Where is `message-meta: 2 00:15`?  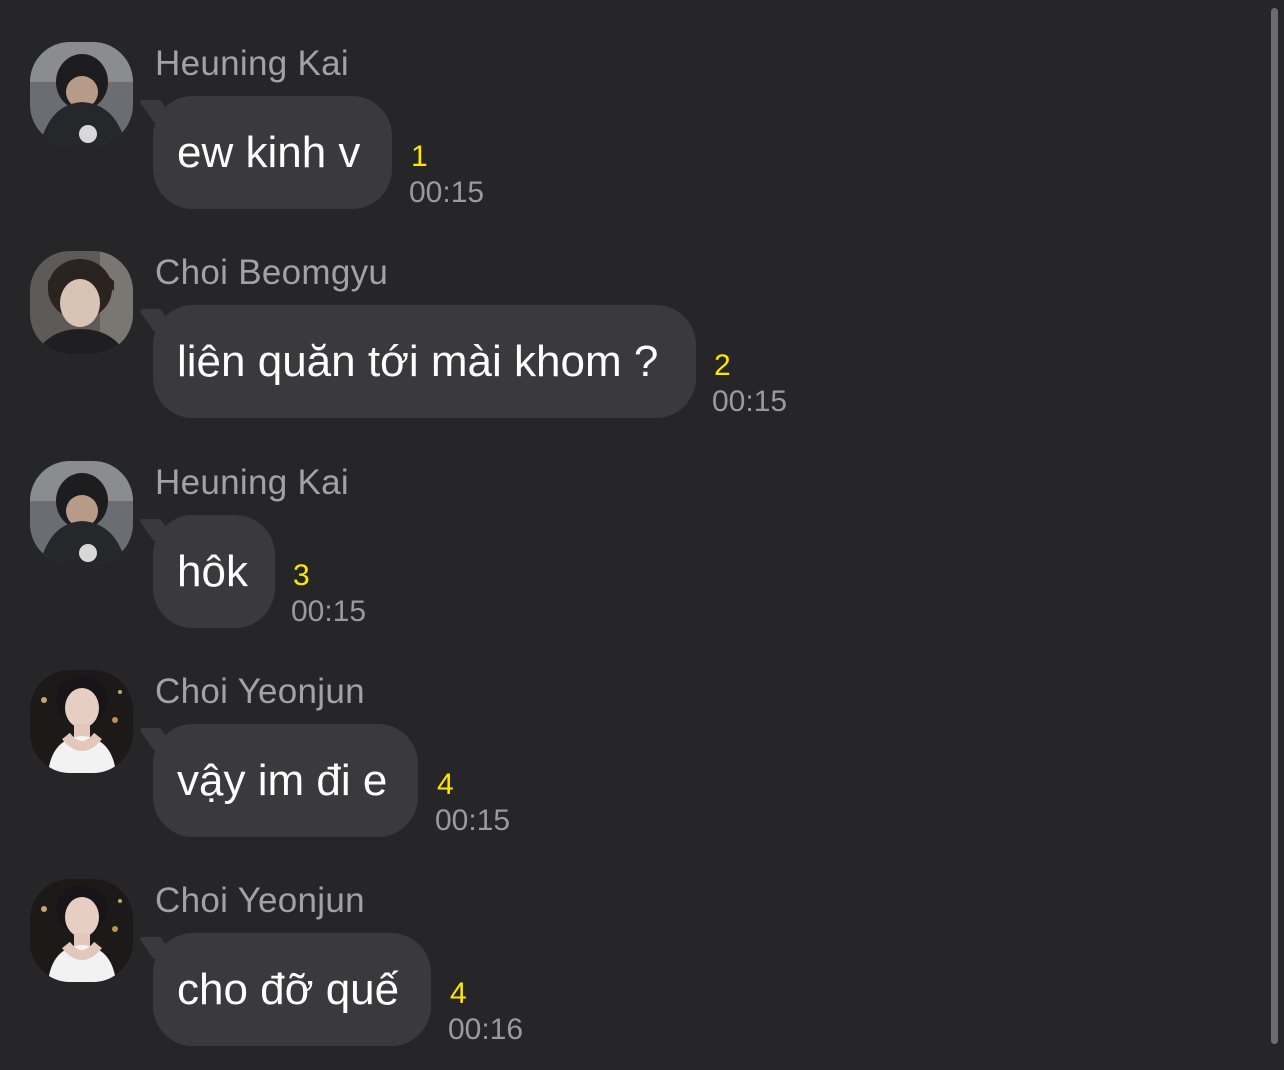
message-meta: 2 00:15 is located at coordinates (749, 384).